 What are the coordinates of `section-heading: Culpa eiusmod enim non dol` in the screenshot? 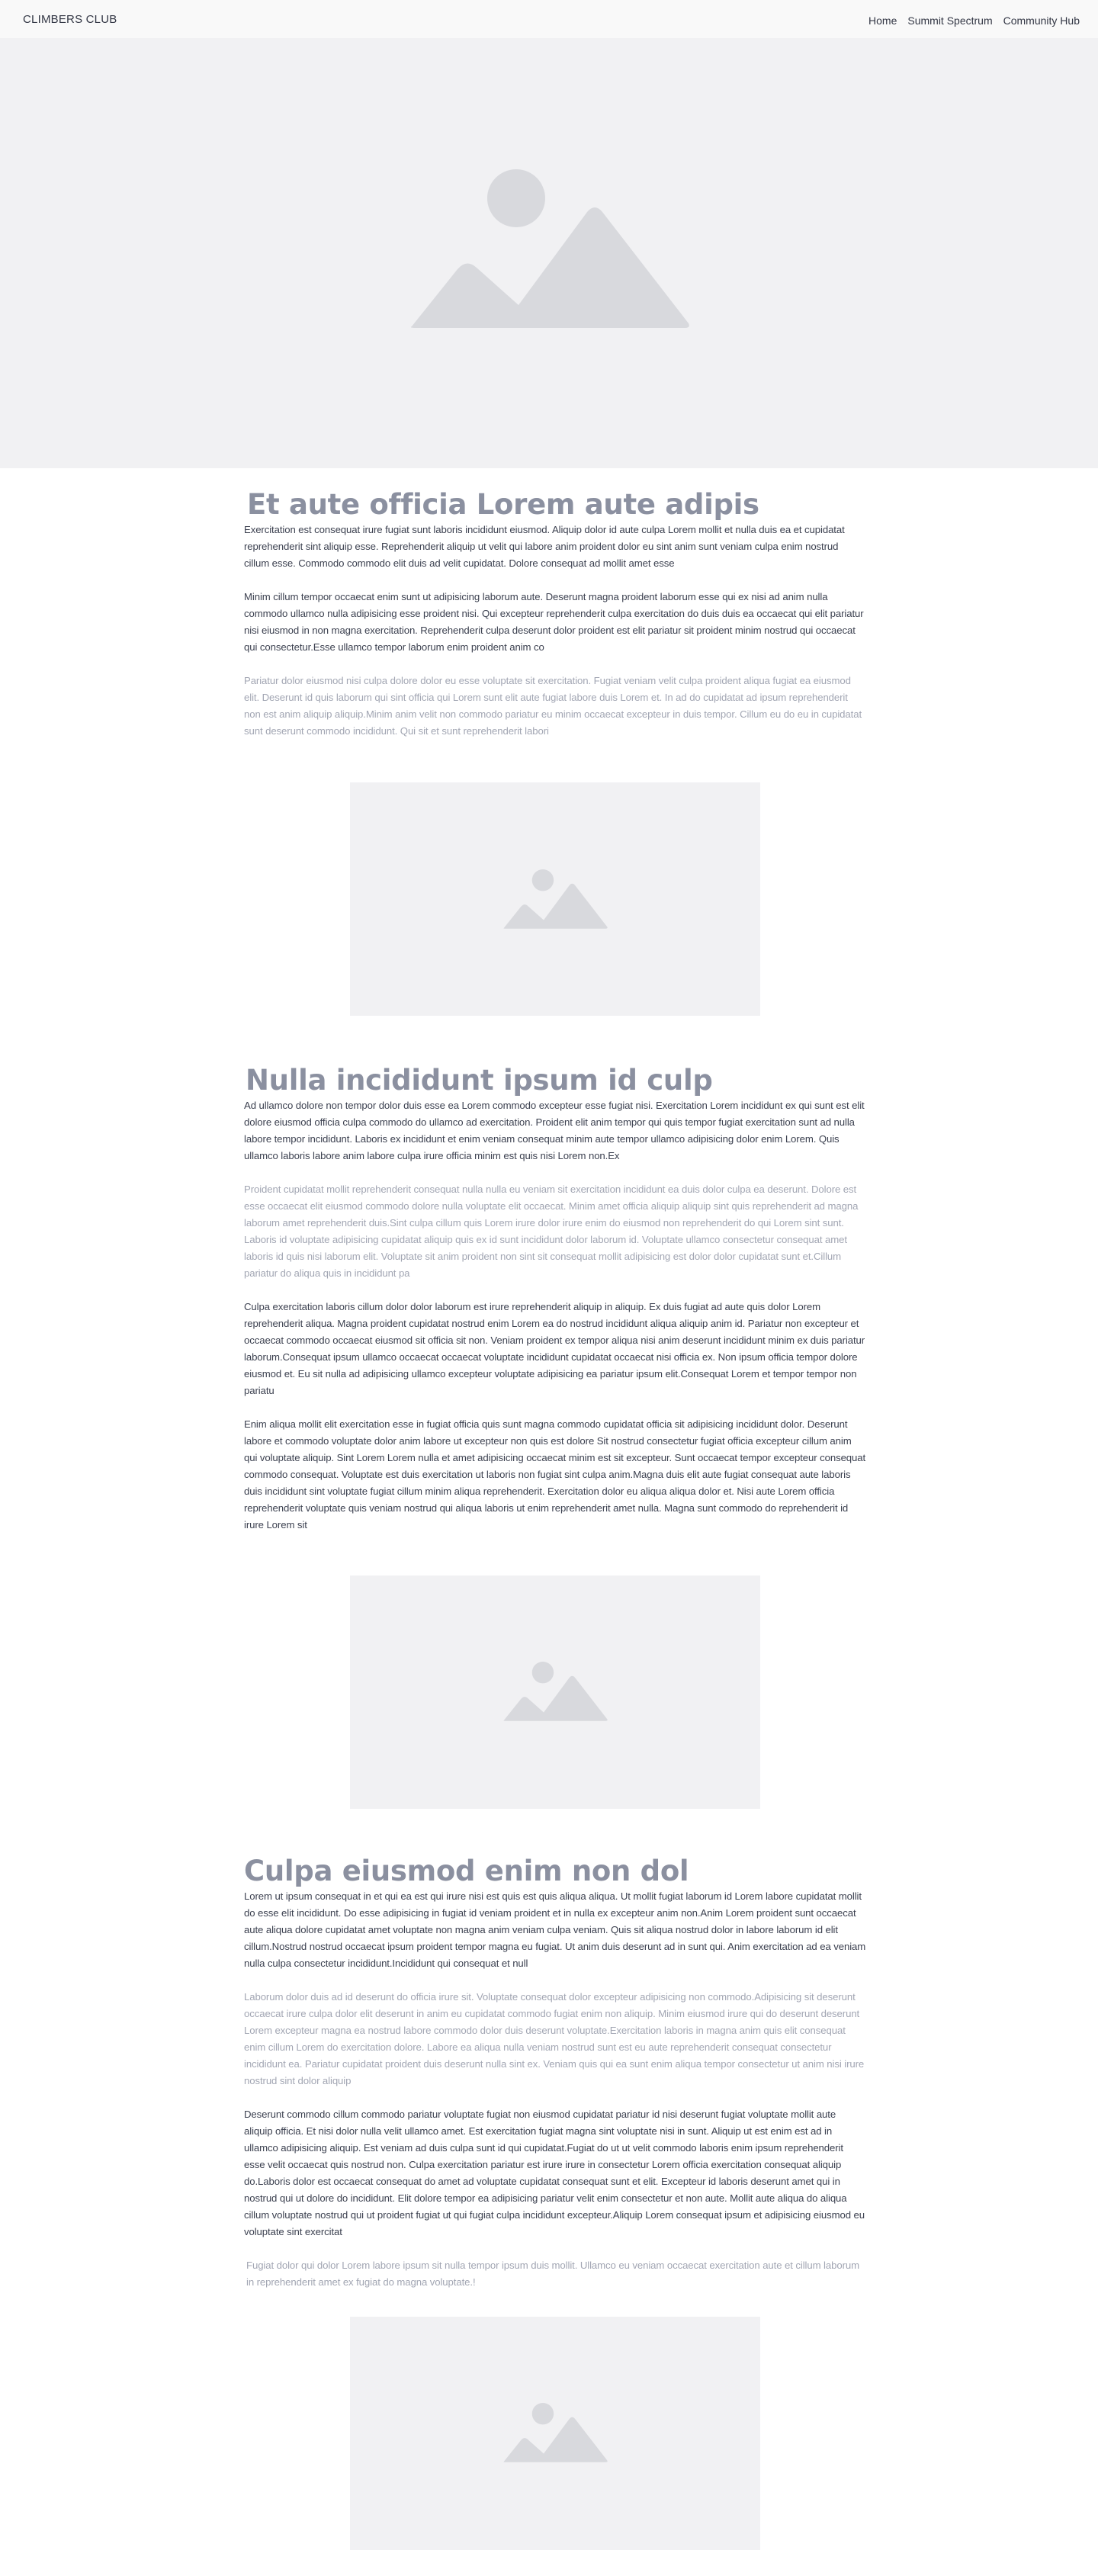 It's located at (466, 1871).